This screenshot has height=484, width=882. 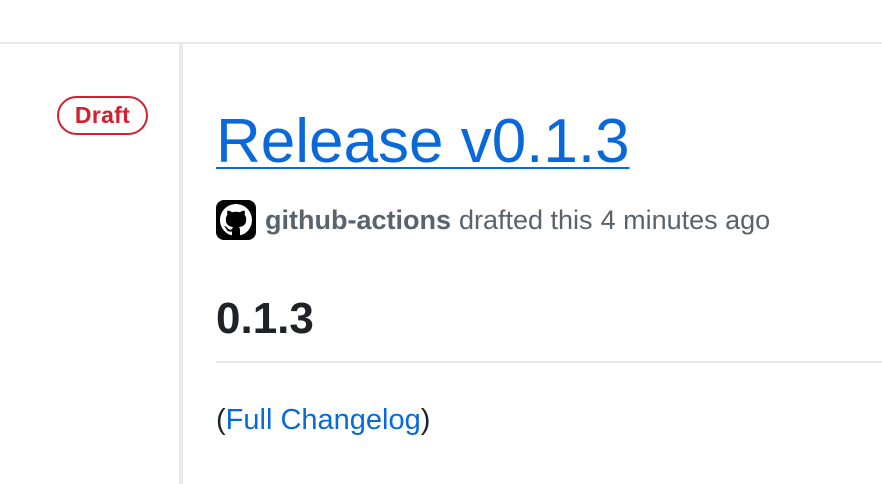 I want to click on relative-time: 4 minutes ago, so click(x=685, y=219).